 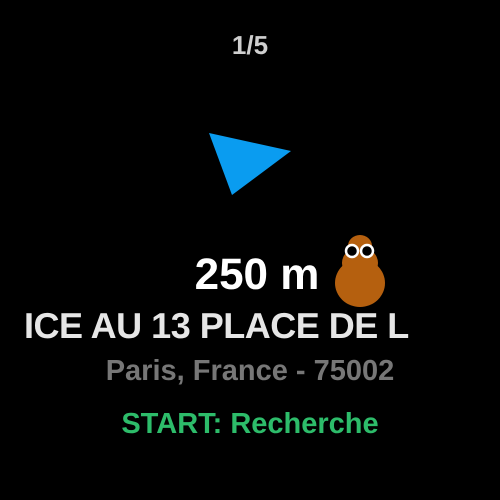 I want to click on address-text: Paris, France - 75002, so click(x=250, y=371).